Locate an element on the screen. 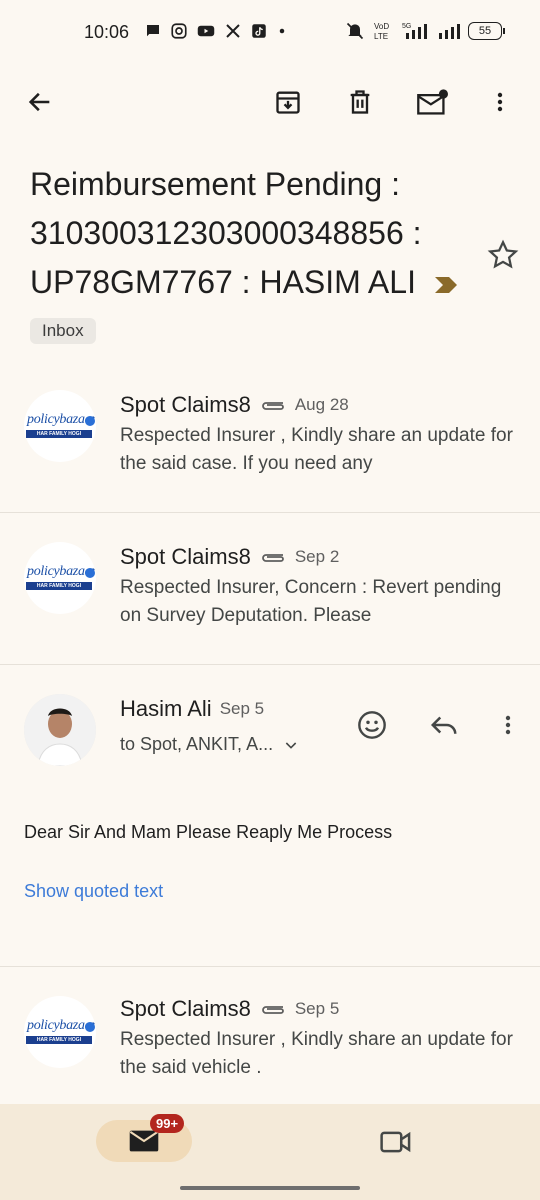 This screenshot has width=540, height=1200. mail-count-badge: 99+ is located at coordinates (167, 1123).